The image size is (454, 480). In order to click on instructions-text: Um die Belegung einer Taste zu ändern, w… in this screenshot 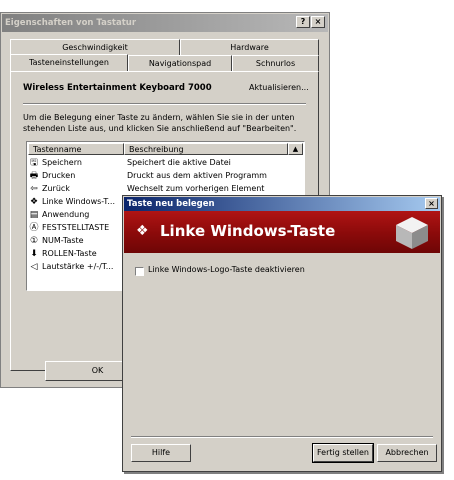, I will do `click(160, 123)`.